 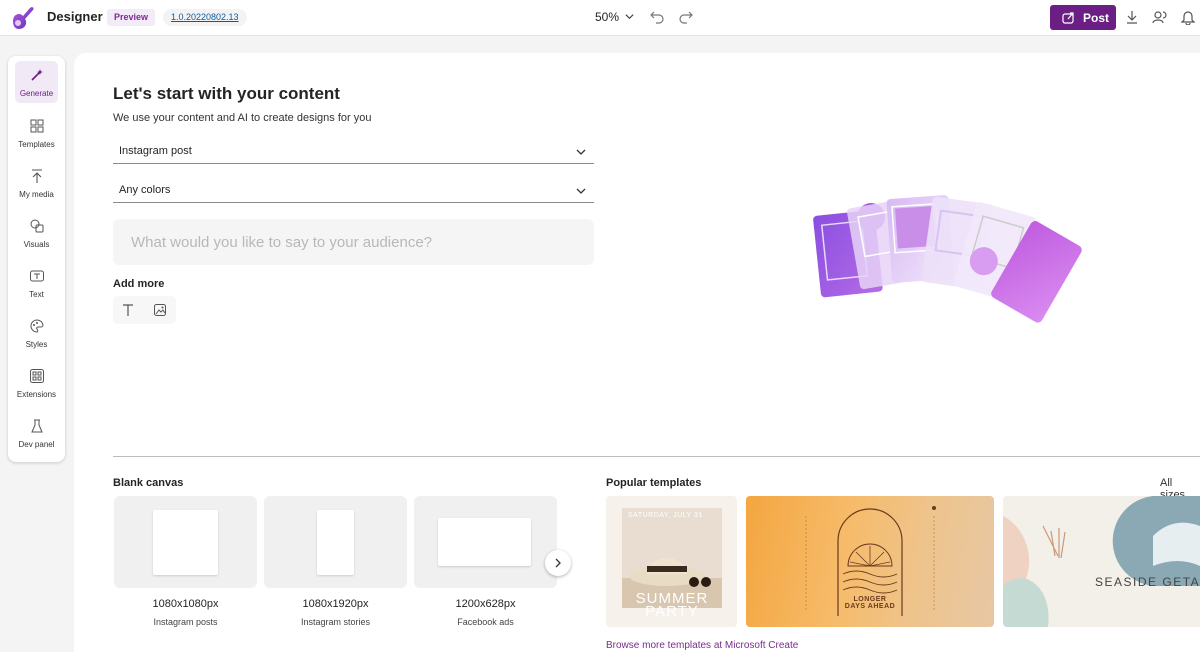 I want to click on text-icon, so click(x=36, y=276).